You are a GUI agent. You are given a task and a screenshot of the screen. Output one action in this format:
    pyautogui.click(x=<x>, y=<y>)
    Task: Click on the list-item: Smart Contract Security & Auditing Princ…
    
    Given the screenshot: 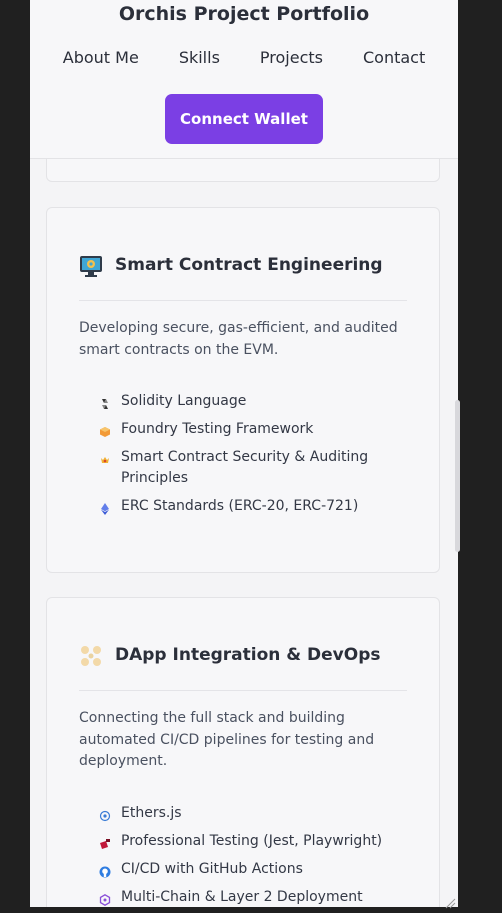 What is the action you would take?
    pyautogui.click(x=249, y=468)
    